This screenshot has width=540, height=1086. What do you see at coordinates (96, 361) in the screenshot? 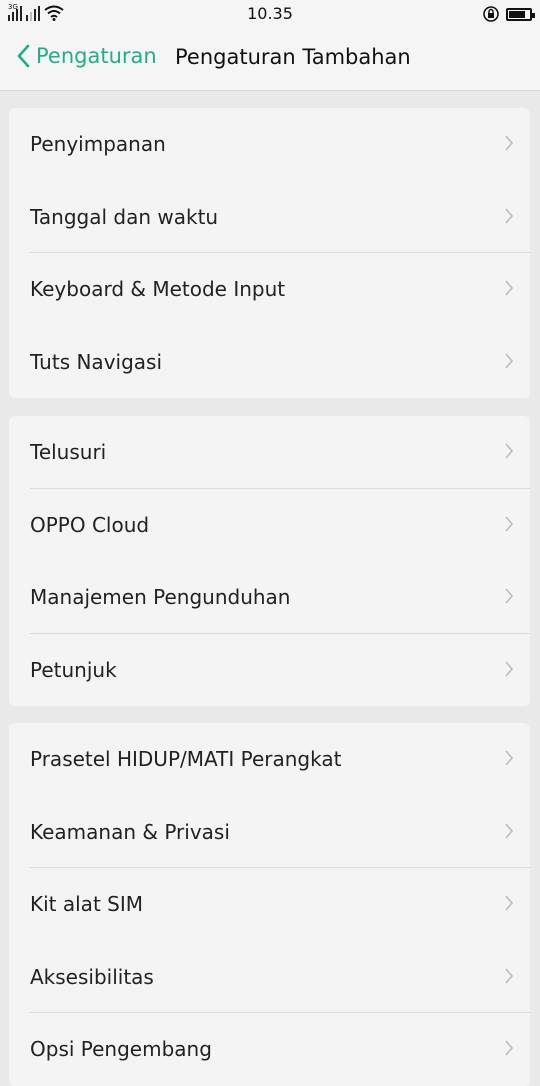
I see `list-item-label: Tuts Navigasi` at bounding box center [96, 361].